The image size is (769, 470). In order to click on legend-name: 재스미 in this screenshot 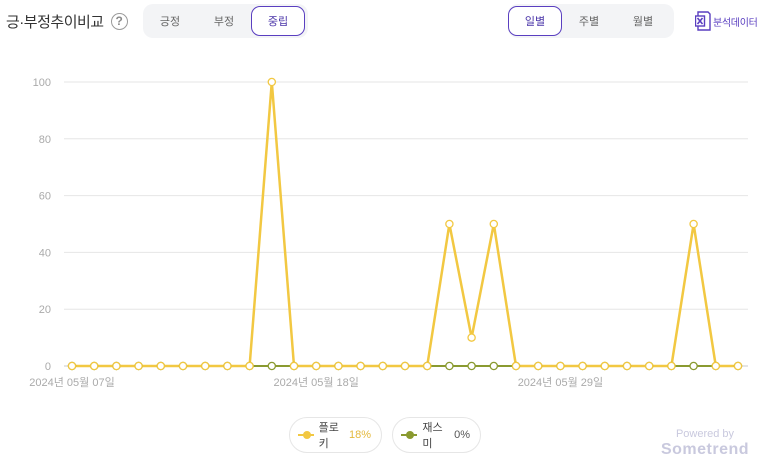, I will do `click(432, 436)`.